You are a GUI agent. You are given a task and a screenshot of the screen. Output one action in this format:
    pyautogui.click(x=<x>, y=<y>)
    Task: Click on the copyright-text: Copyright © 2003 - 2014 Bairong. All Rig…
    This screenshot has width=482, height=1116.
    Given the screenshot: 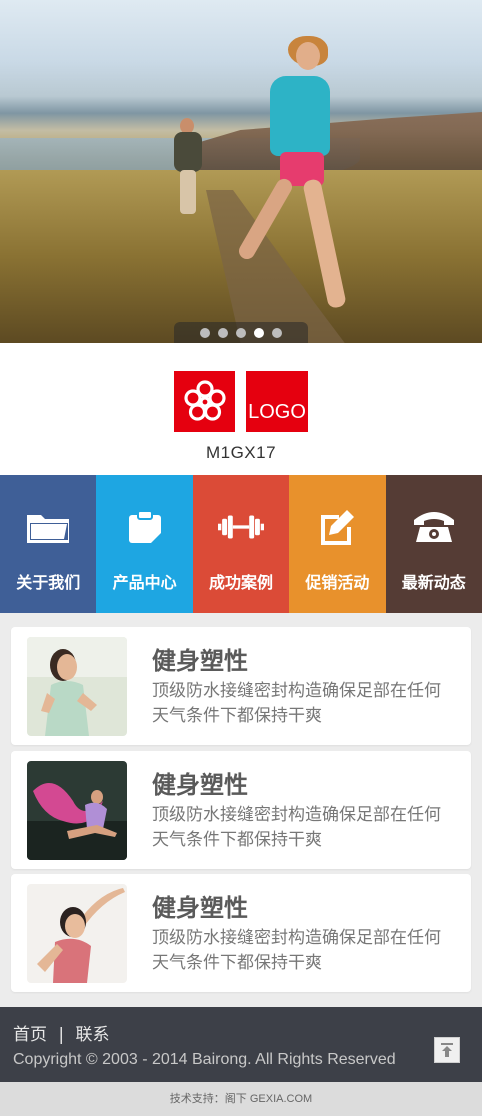 What is the action you would take?
    pyautogui.click(x=204, y=1059)
    